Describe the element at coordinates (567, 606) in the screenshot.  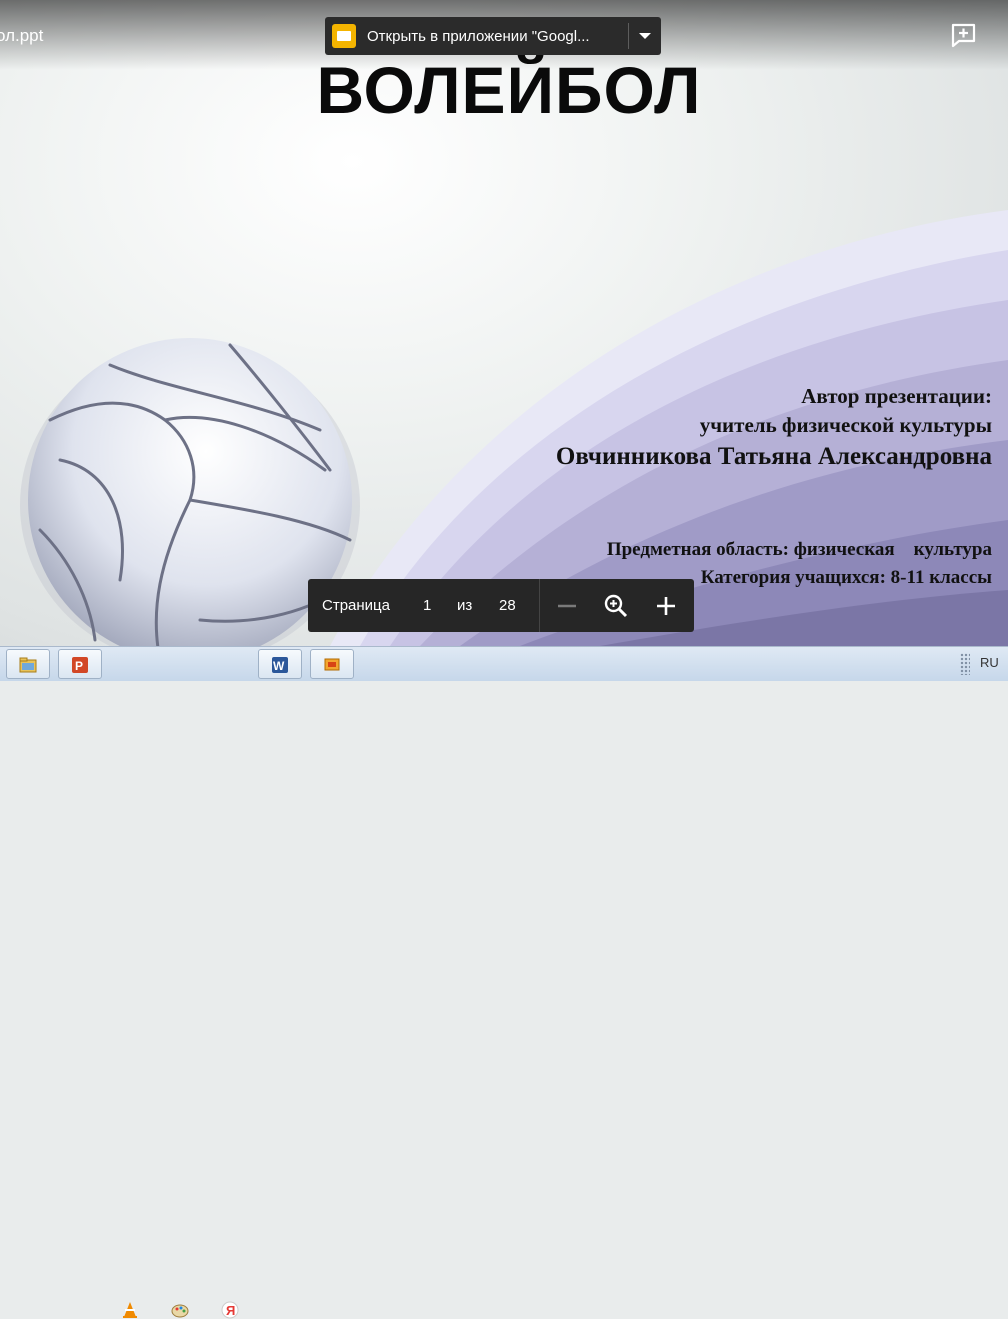
I see `zoom-out-icon` at that location.